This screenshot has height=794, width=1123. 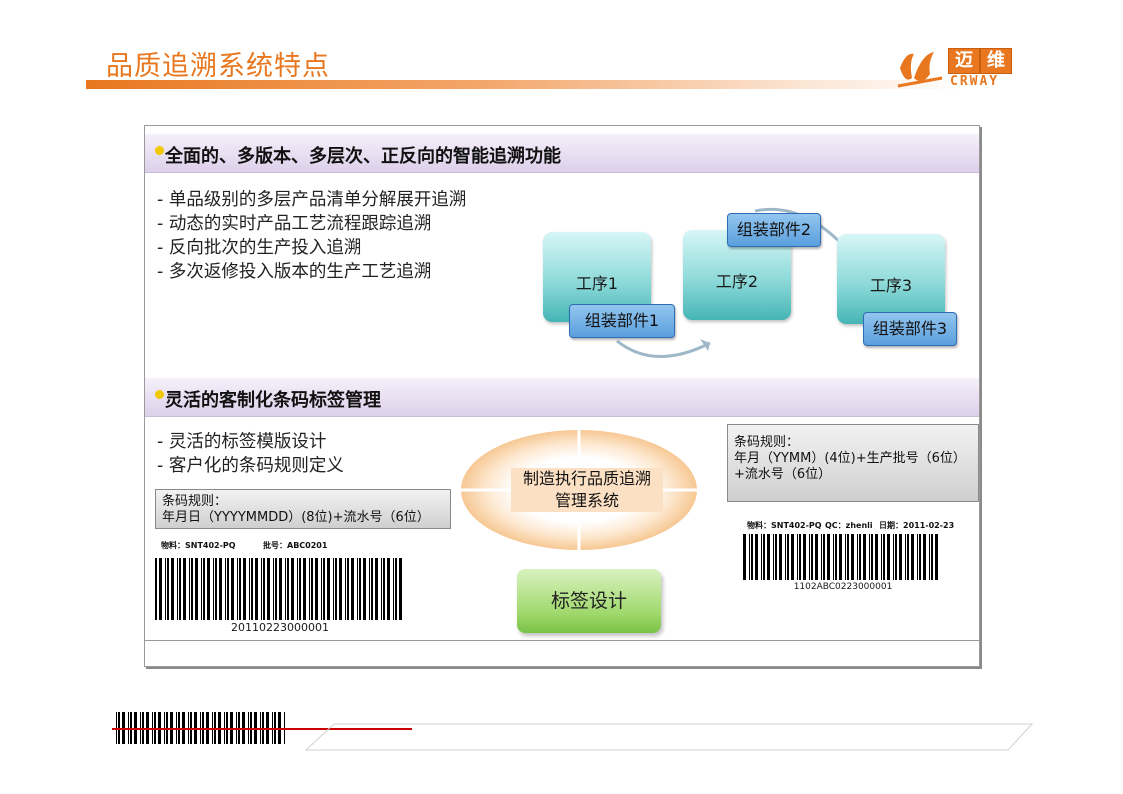 What do you see at coordinates (774, 230) in the screenshot?
I see `part-box-2: 组装部件2` at bounding box center [774, 230].